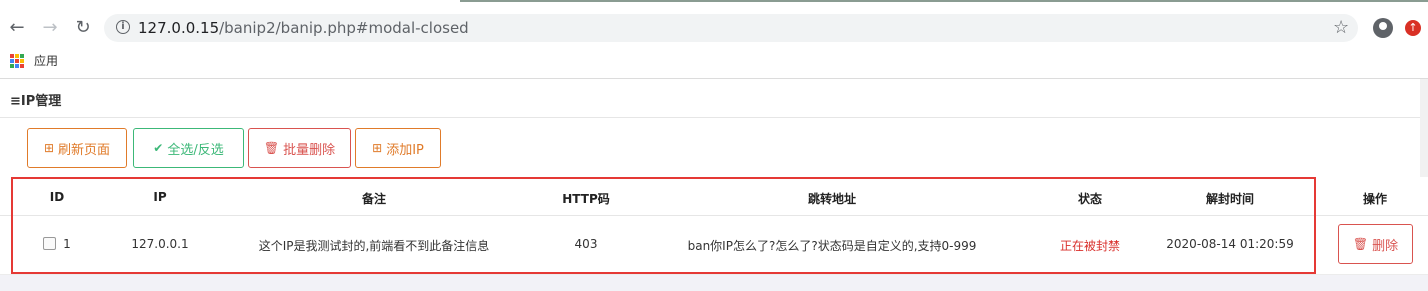 The image size is (1428, 291). What do you see at coordinates (1341, 27) in the screenshot?
I see `bookmark-star-icon: ☆` at bounding box center [1341, 27].